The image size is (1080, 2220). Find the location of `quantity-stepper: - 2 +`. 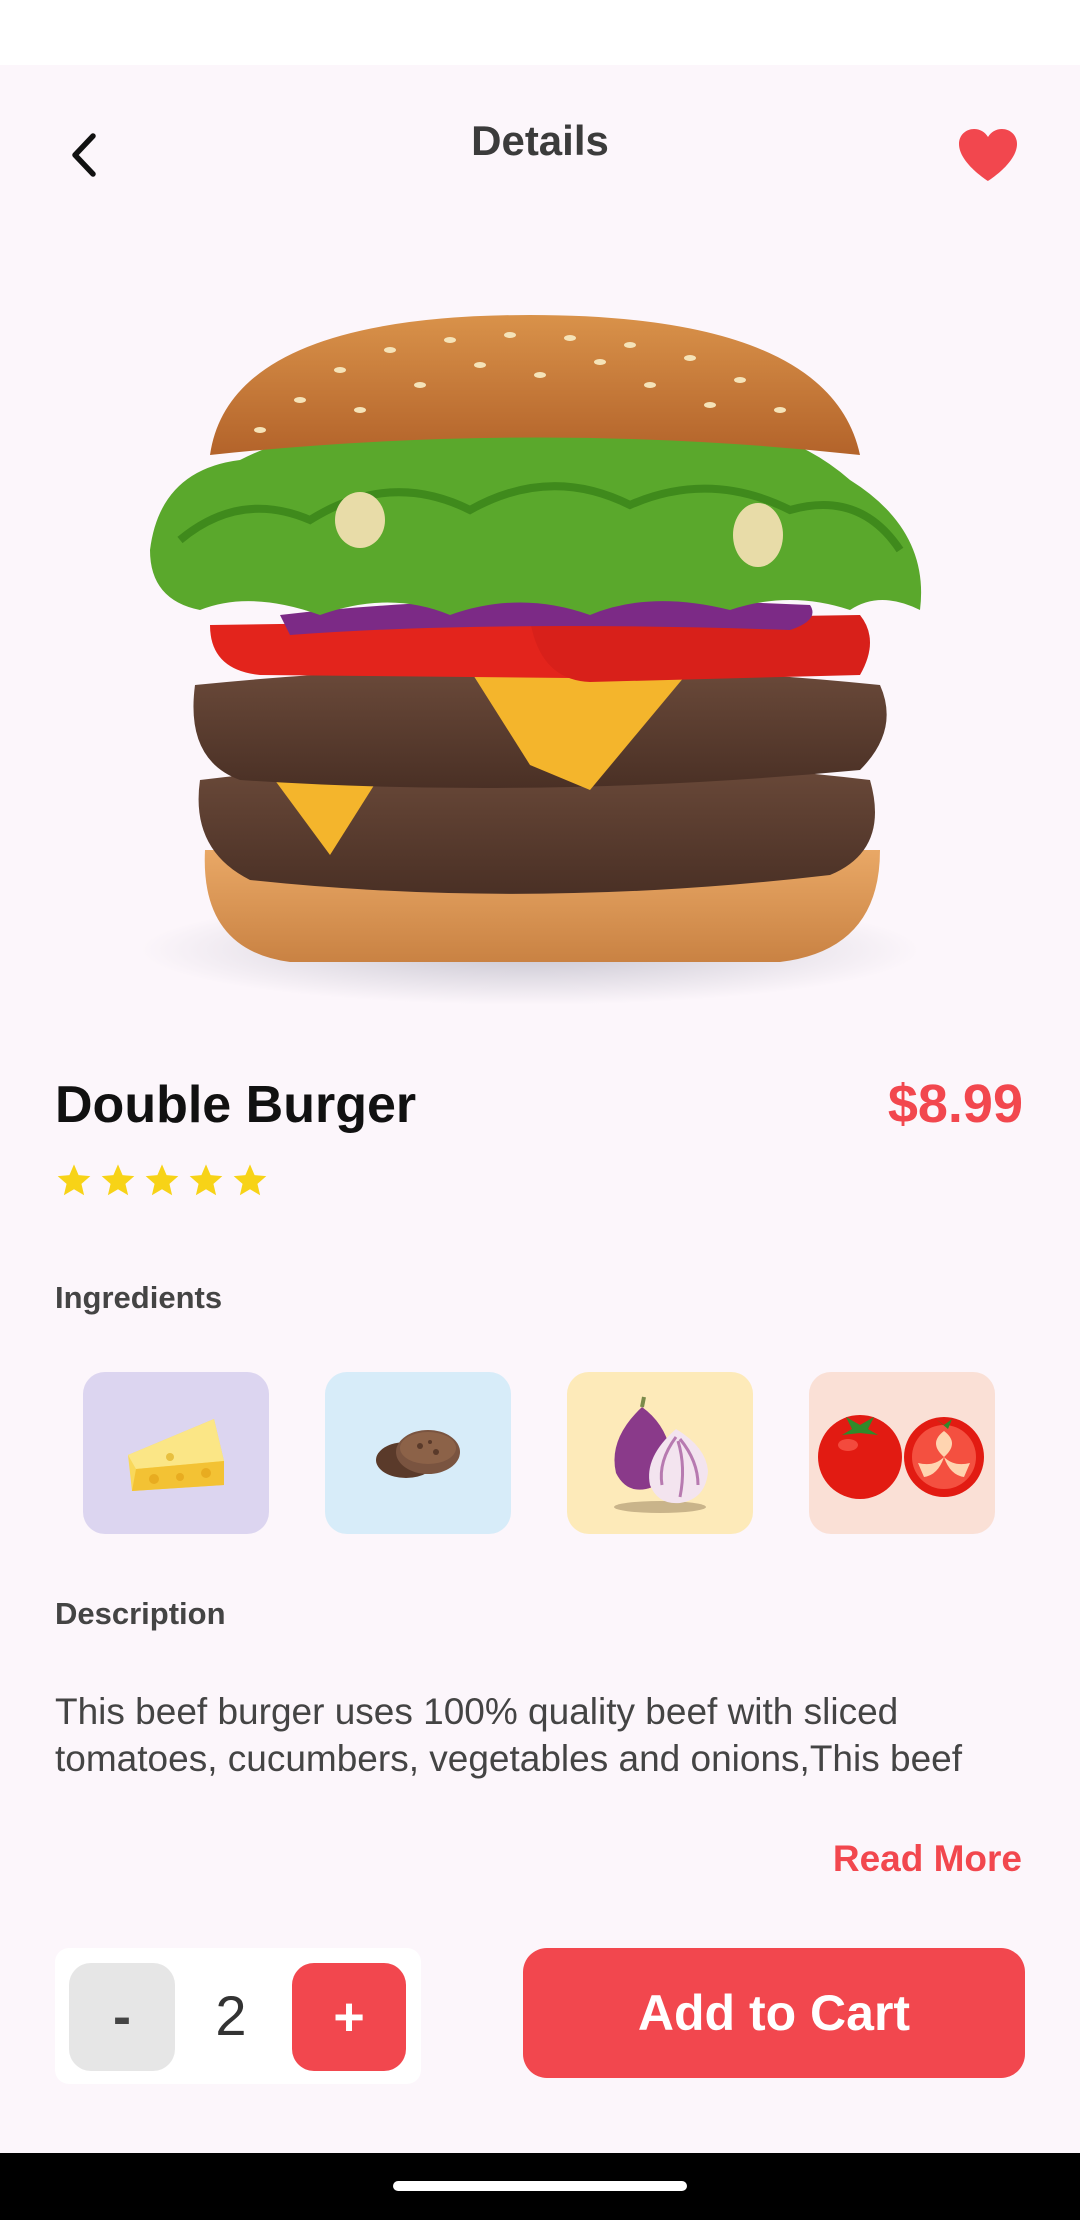

quantity-stepper: - 2 + is located at coordinates (238, 2016).